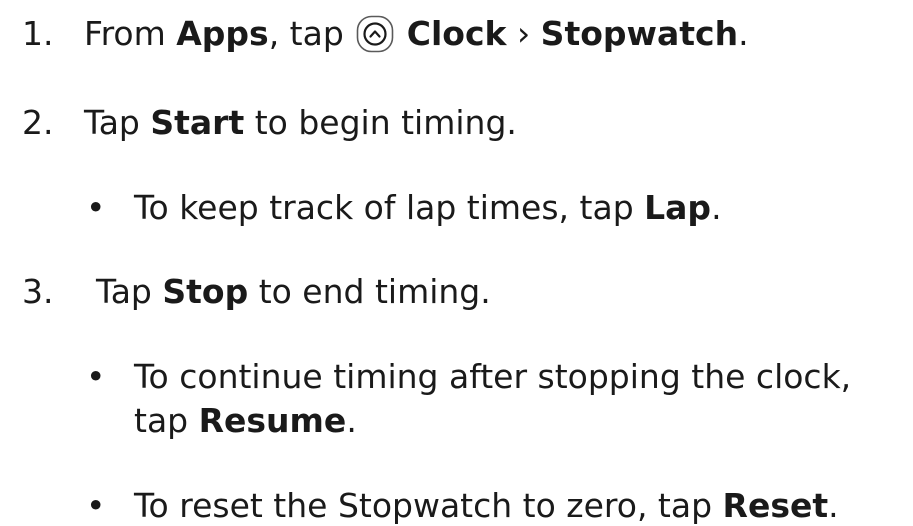  Describe the element at coordinates (222, 33) in the screenshot. I see `apps-label: Apps` at that location.